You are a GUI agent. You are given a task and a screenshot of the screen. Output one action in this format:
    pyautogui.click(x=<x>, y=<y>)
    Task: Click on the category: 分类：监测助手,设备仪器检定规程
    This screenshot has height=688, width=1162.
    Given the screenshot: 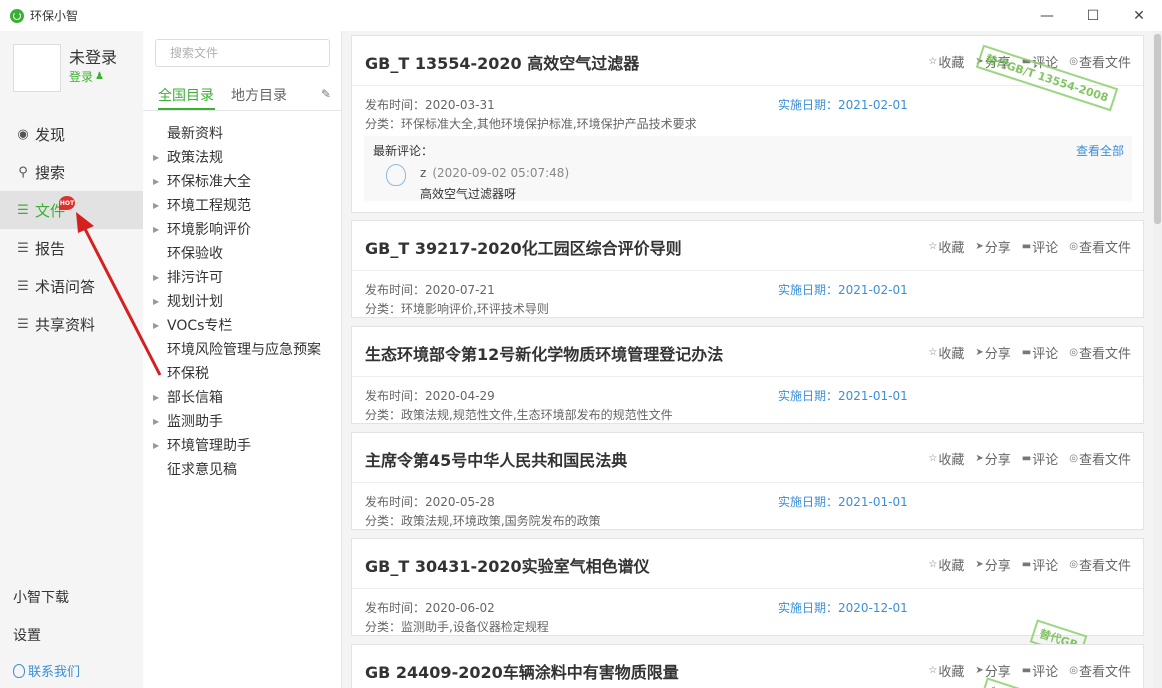 What is the action you would take?
    pyautogui.click(x=457, y=626)
    